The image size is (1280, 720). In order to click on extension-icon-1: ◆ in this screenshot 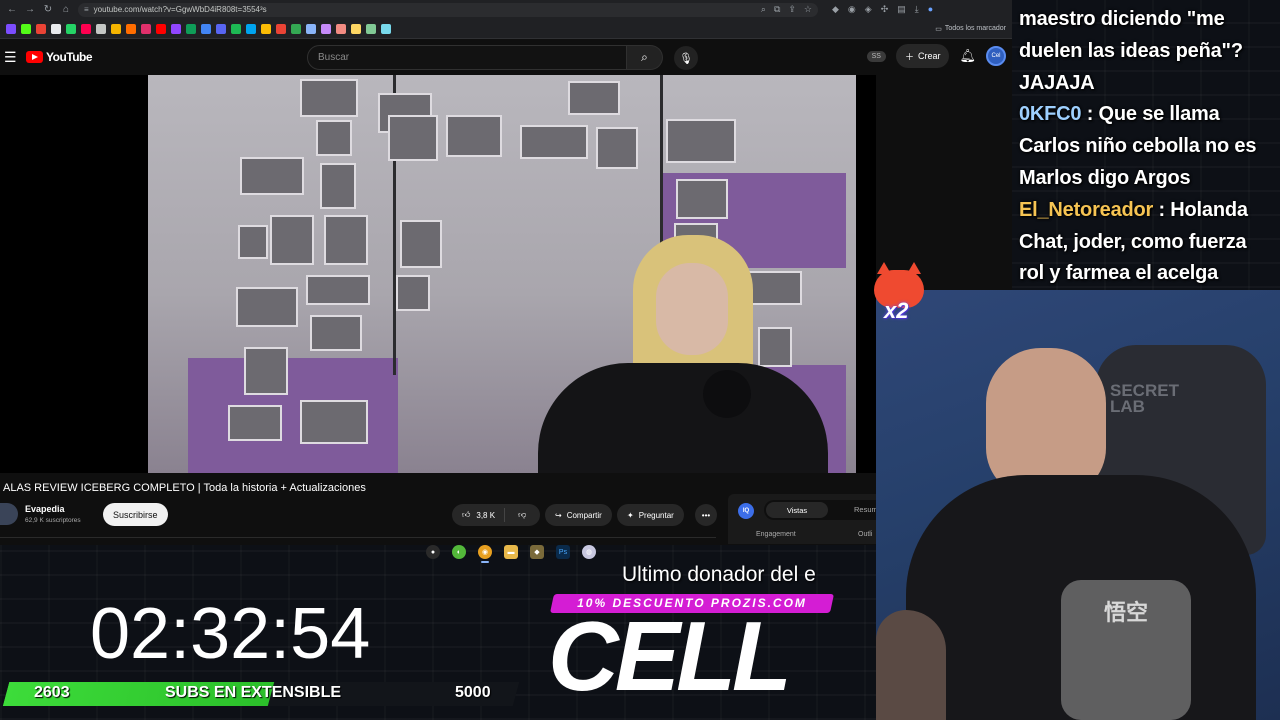, I will do `click(835, 9)`.